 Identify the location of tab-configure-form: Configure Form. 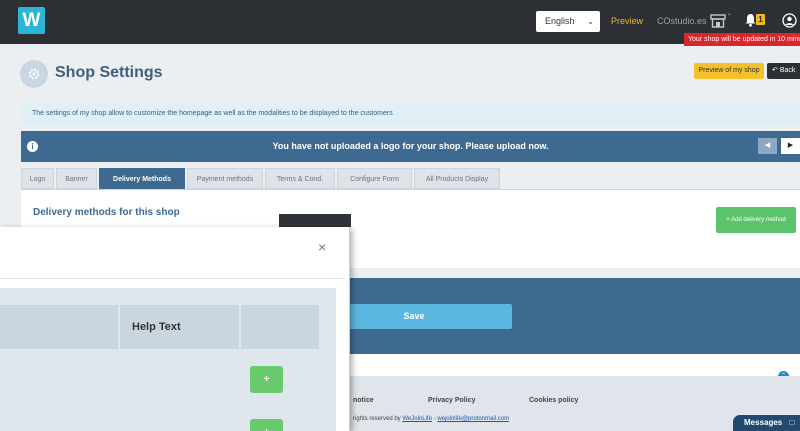
(374, 178).